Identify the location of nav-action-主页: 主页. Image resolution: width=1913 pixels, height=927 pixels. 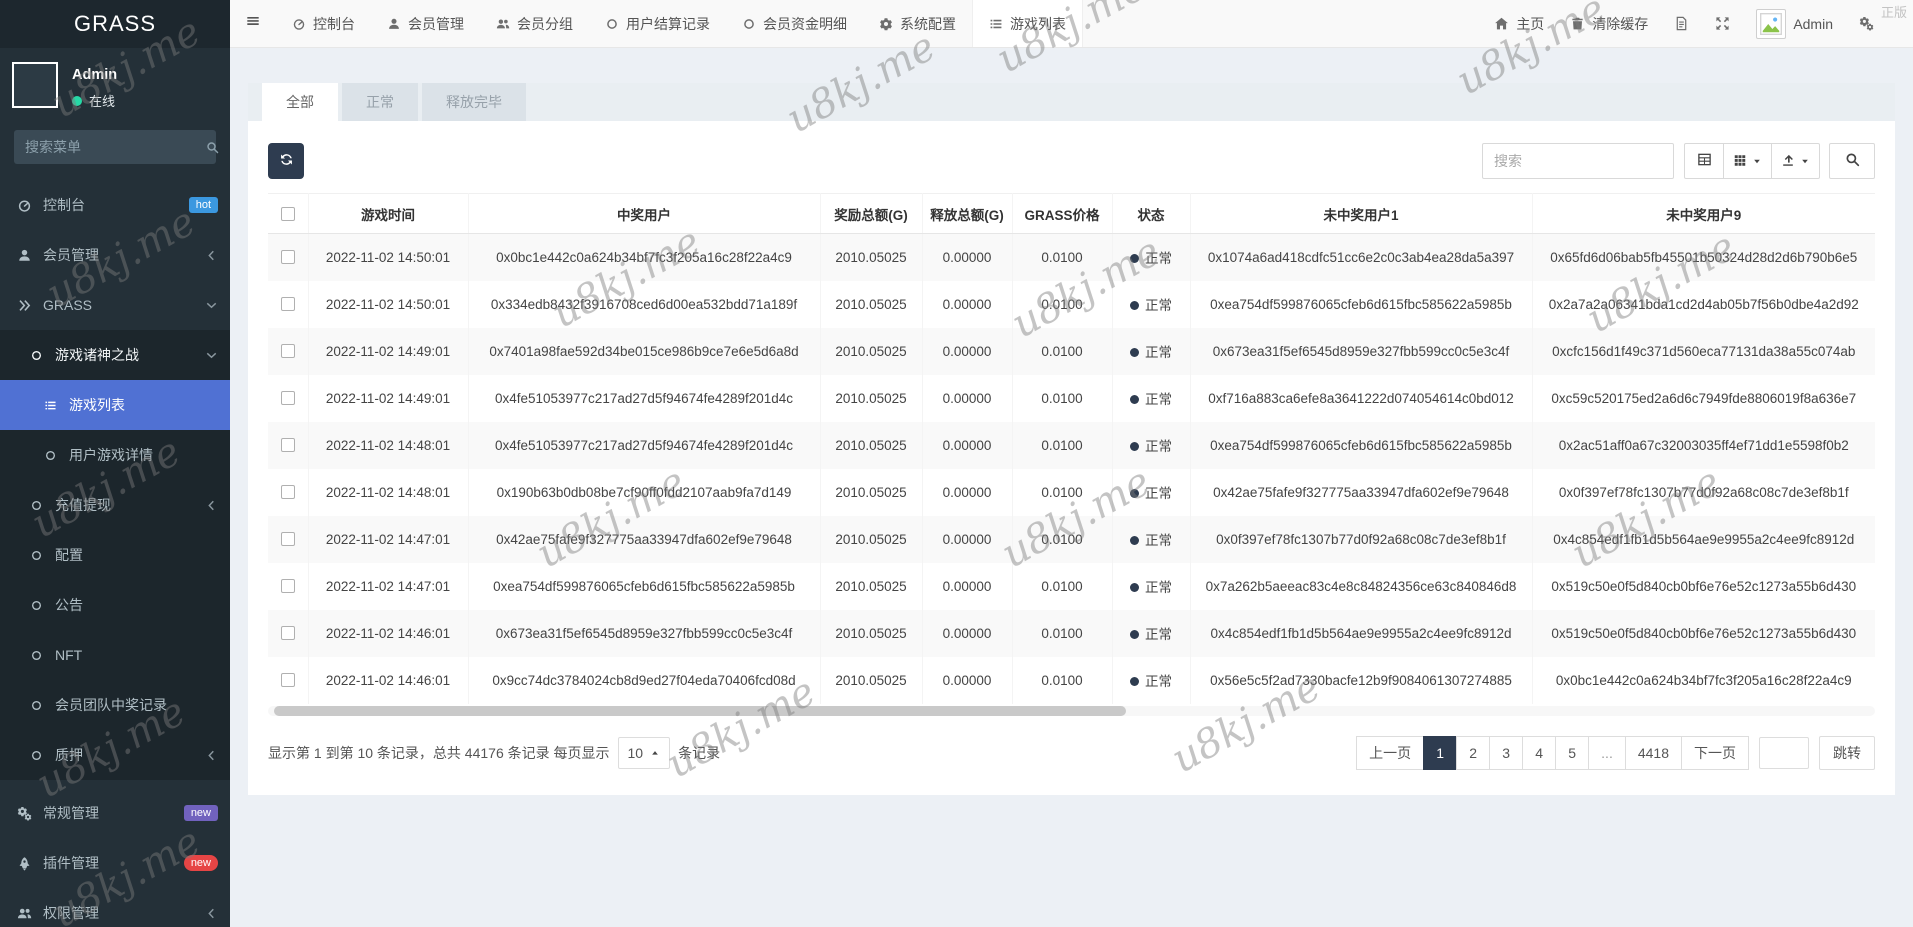
(1519, 24).